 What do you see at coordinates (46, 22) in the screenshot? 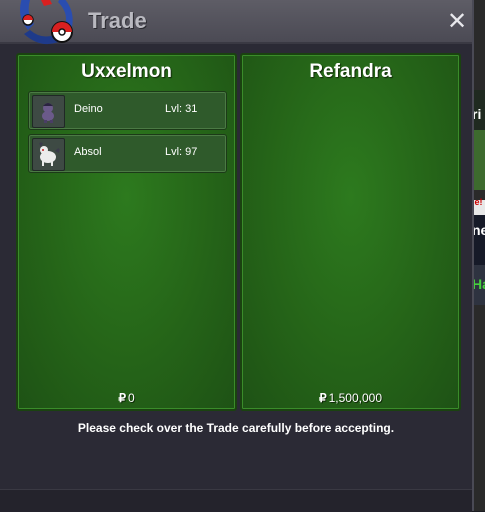
I see `pokeball-logo-icon` at bounding box center [46, 22].